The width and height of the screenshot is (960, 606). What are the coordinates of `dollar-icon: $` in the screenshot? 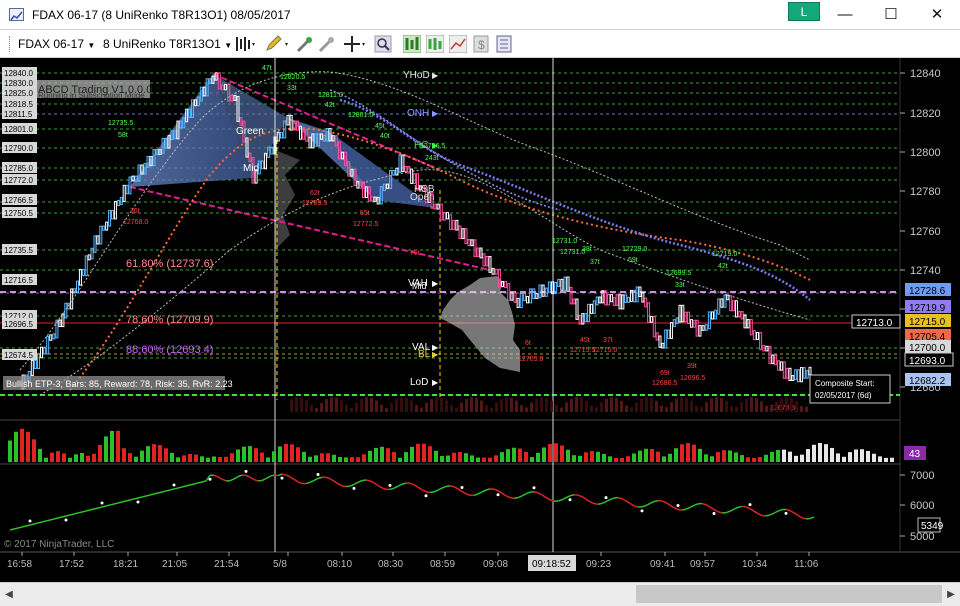 It's located at (481, 44).